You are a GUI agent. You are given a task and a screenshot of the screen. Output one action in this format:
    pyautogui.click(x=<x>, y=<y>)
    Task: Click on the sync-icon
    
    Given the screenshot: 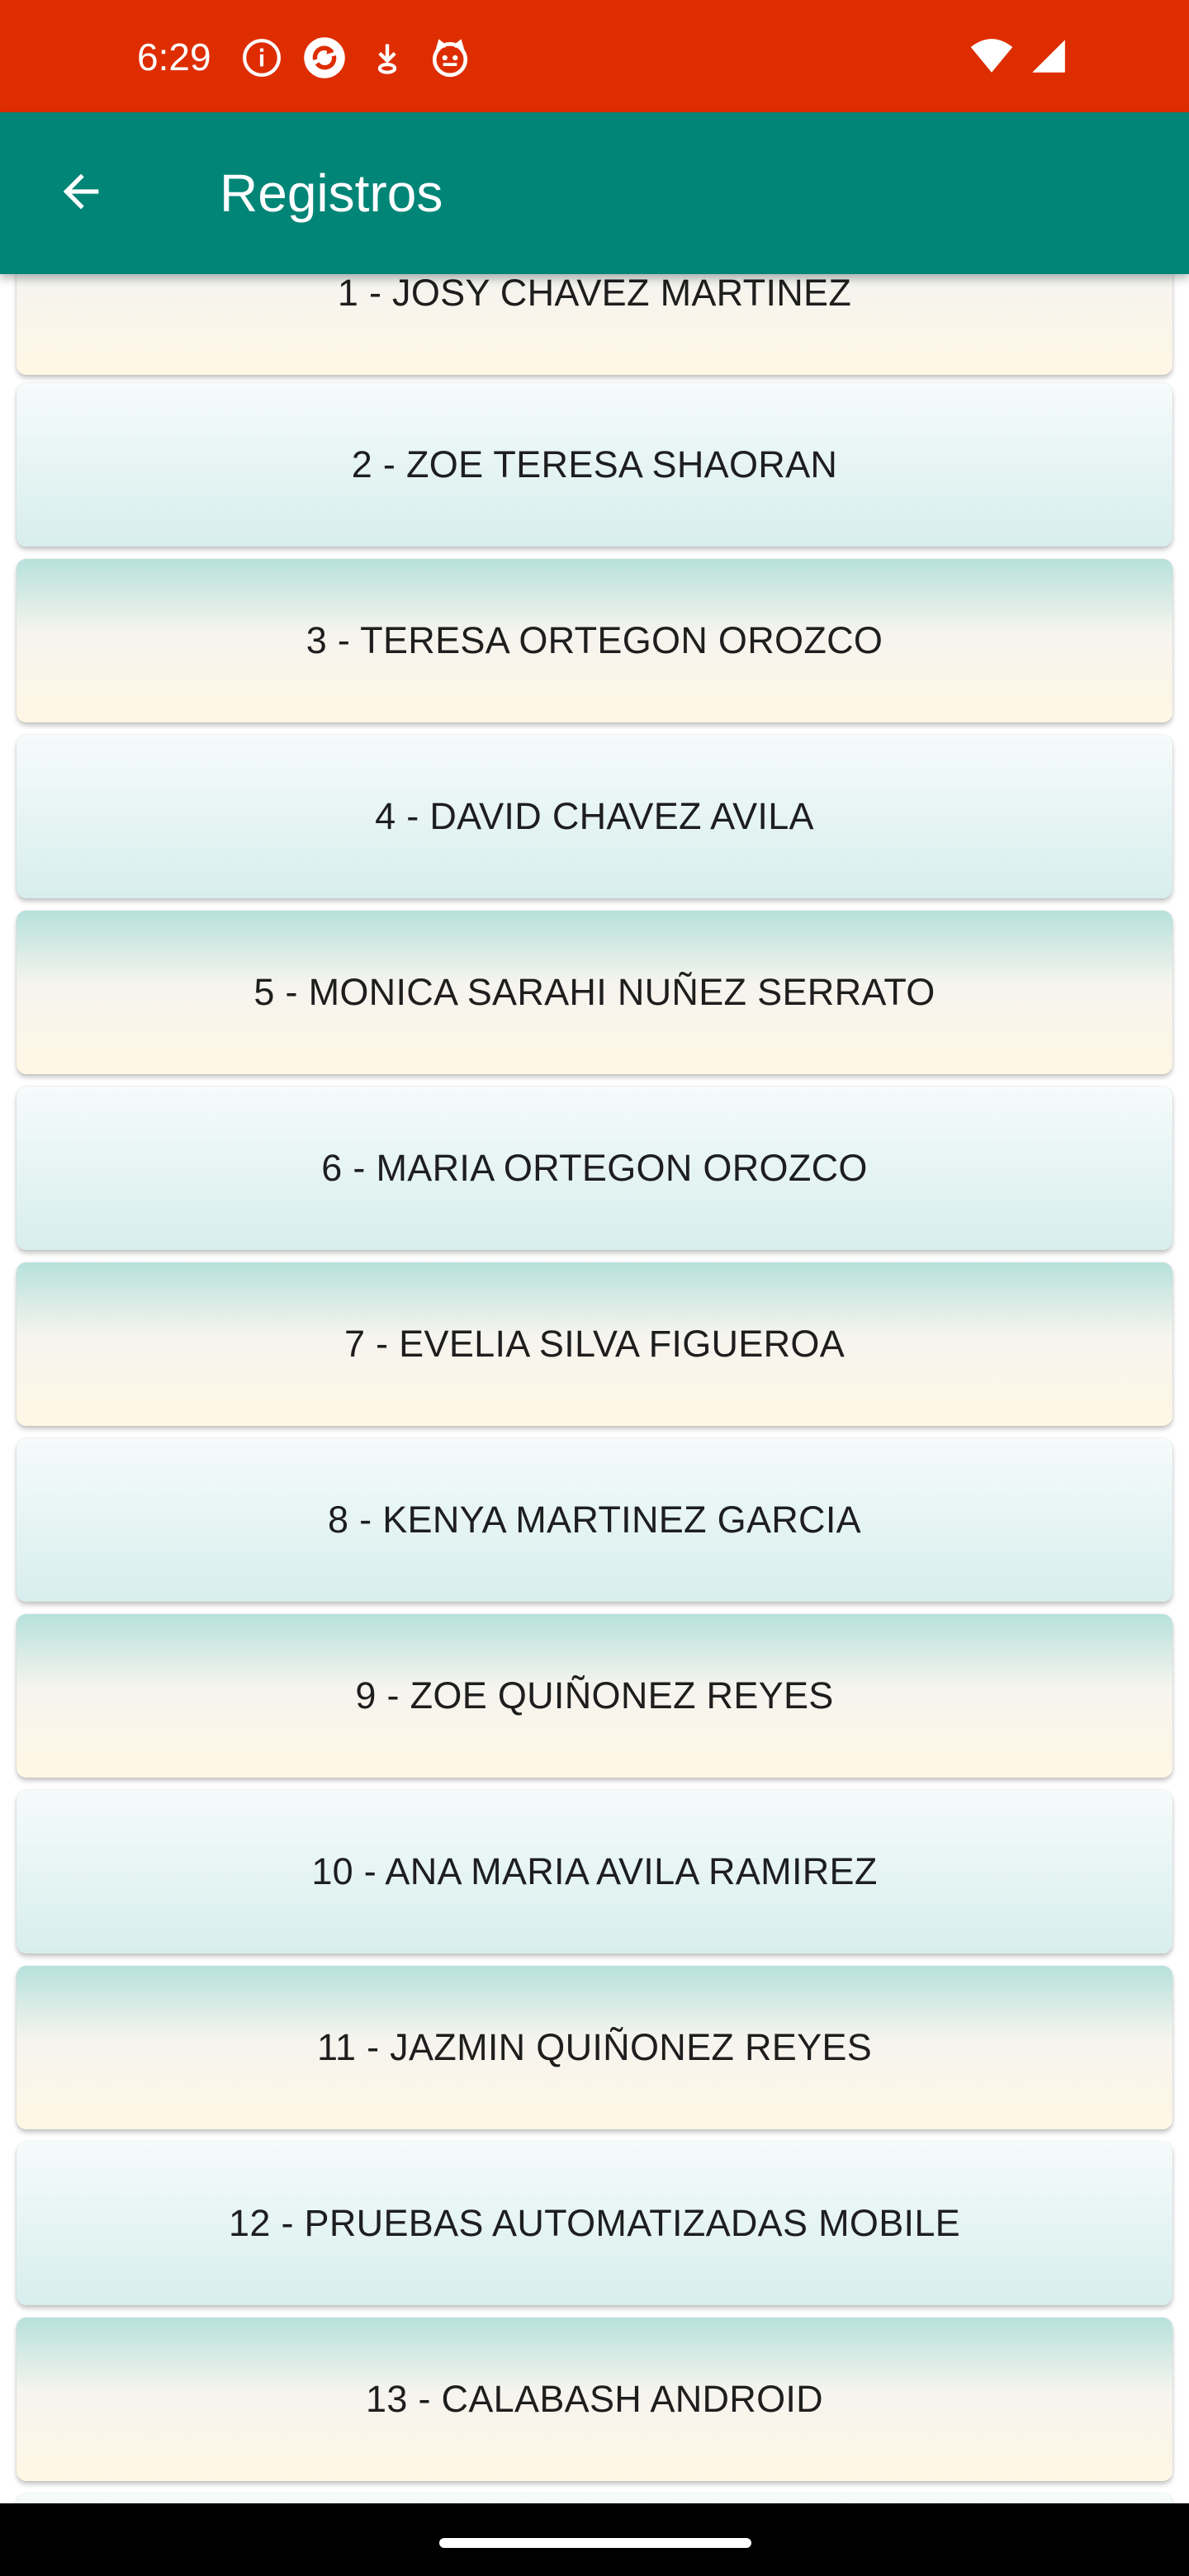 What is the action you would take?
    pyautogui.click(x=324, y=58)
    